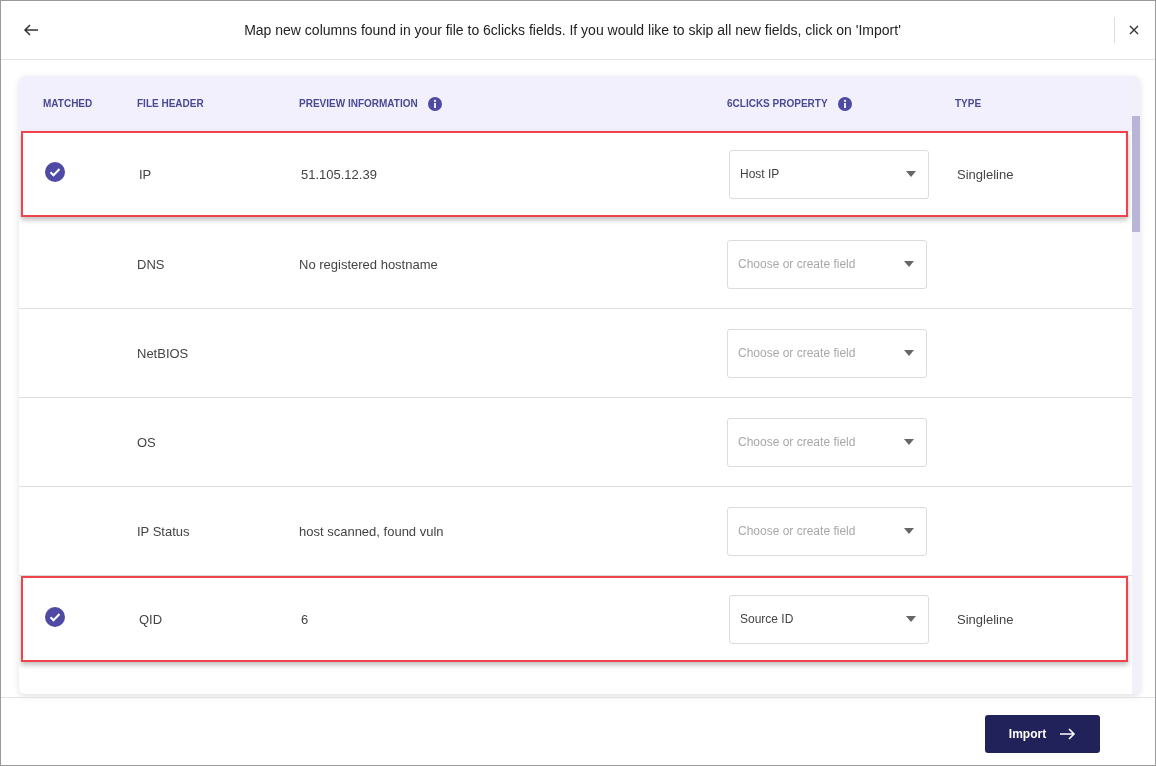 This screenshot has height=766, width=1156. I want to click on close-button, so click(1134, 30).